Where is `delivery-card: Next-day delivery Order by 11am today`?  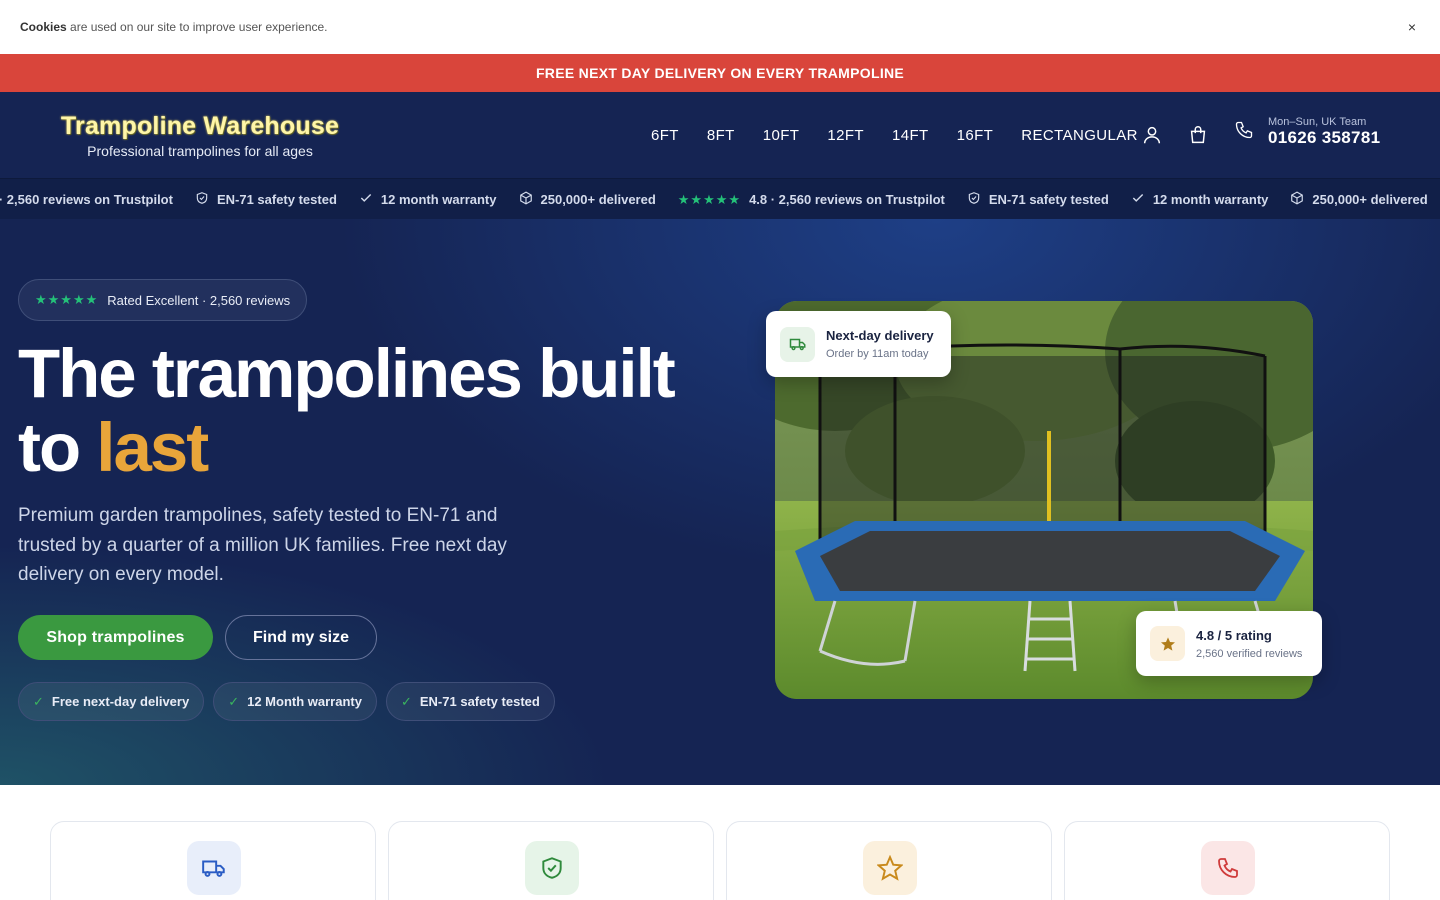 delivery-card: Next-day delivery Order by 11am today is located at coordinates (858, 344).